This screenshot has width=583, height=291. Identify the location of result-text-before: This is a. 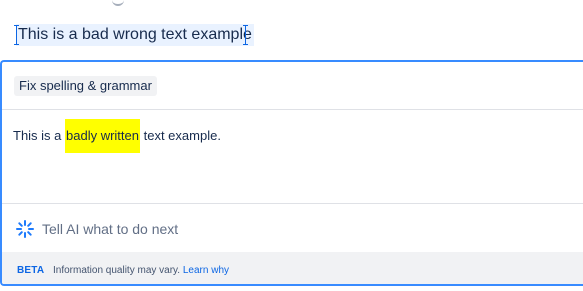
(39, 135).